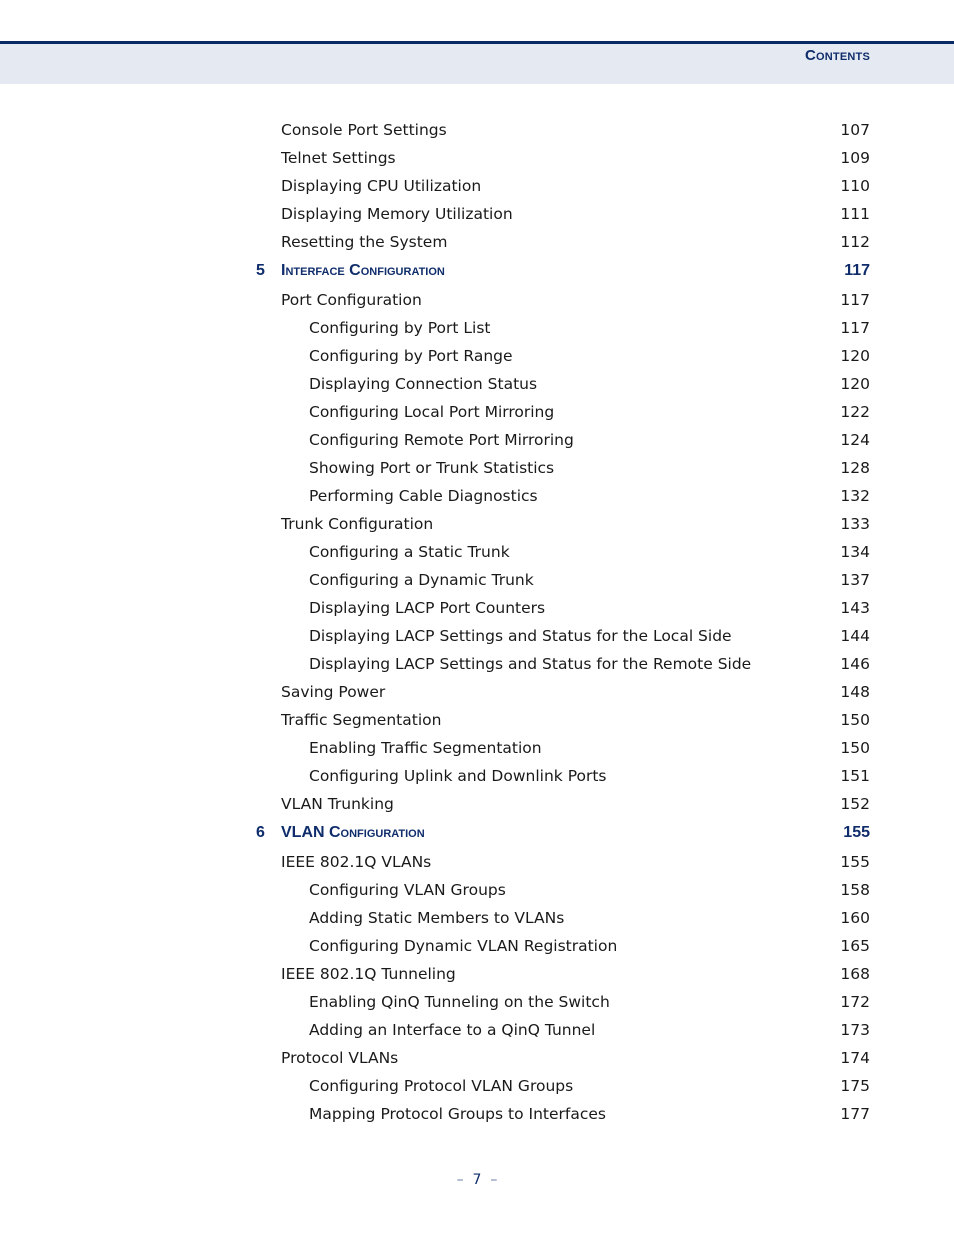 Image resolution: width=954 pixels, height=1235 pixels. I want to click on toc-entry-page: 109, so click(855, 158).